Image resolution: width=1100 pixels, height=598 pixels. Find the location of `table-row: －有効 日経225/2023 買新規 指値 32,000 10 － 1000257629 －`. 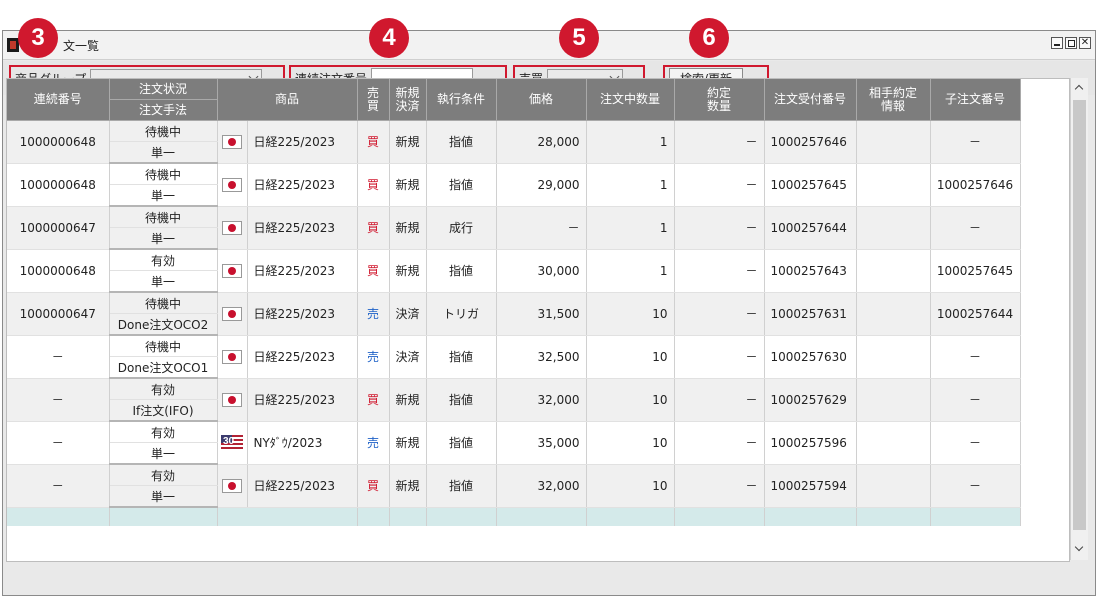

table-row: －有効 日経225/2023 買新規 指値 32,000 10 － 1000257629 － is located at coordinates (514, 400).